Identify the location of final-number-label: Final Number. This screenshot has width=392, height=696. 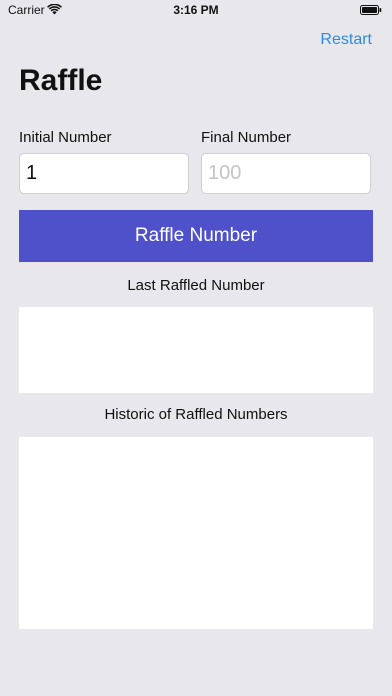
(246, 137).